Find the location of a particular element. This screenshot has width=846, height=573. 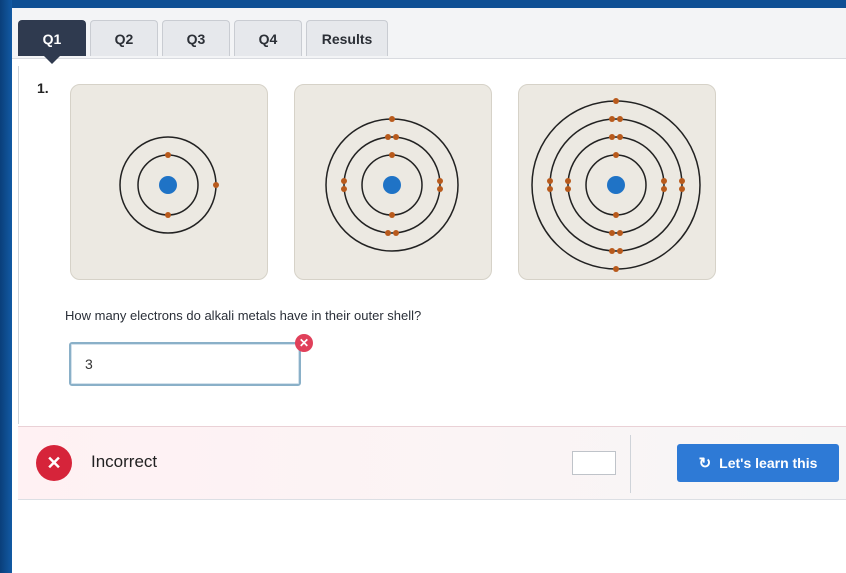

tab-q4: Q4 is located at coordinates (268, 38).